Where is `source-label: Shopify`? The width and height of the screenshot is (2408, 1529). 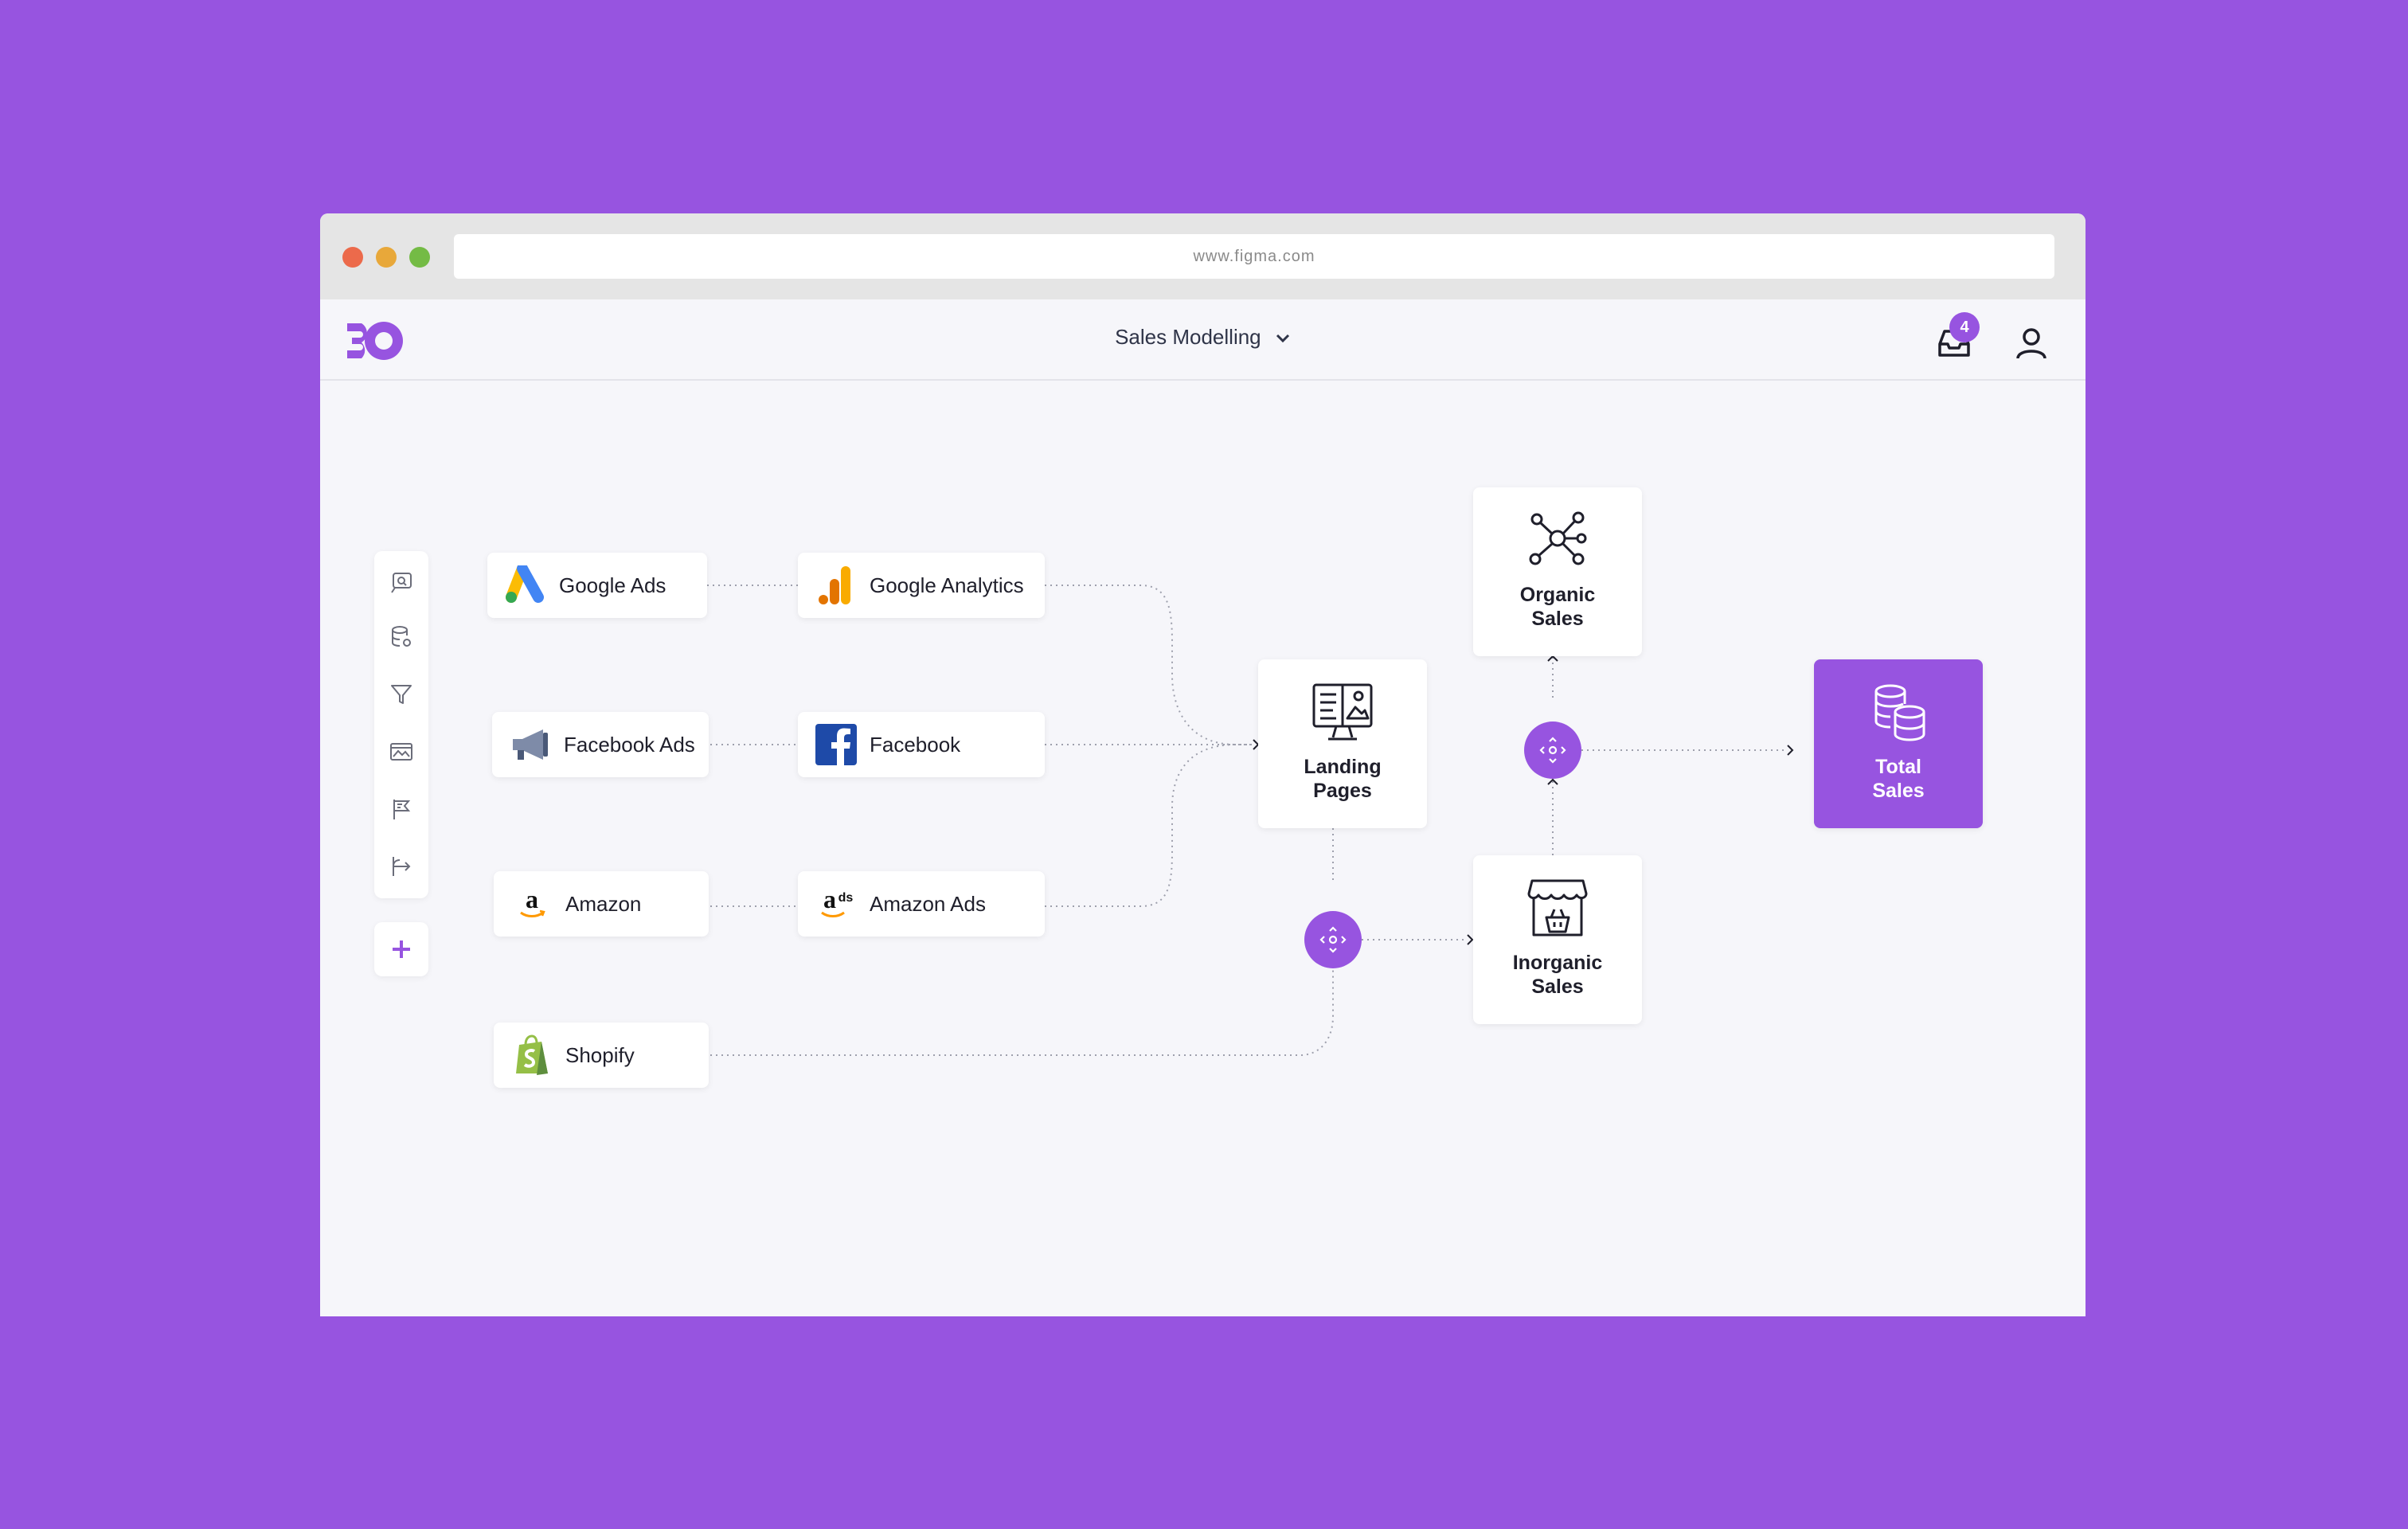 source-label: Shopify is located at coordinates (600, 1054).